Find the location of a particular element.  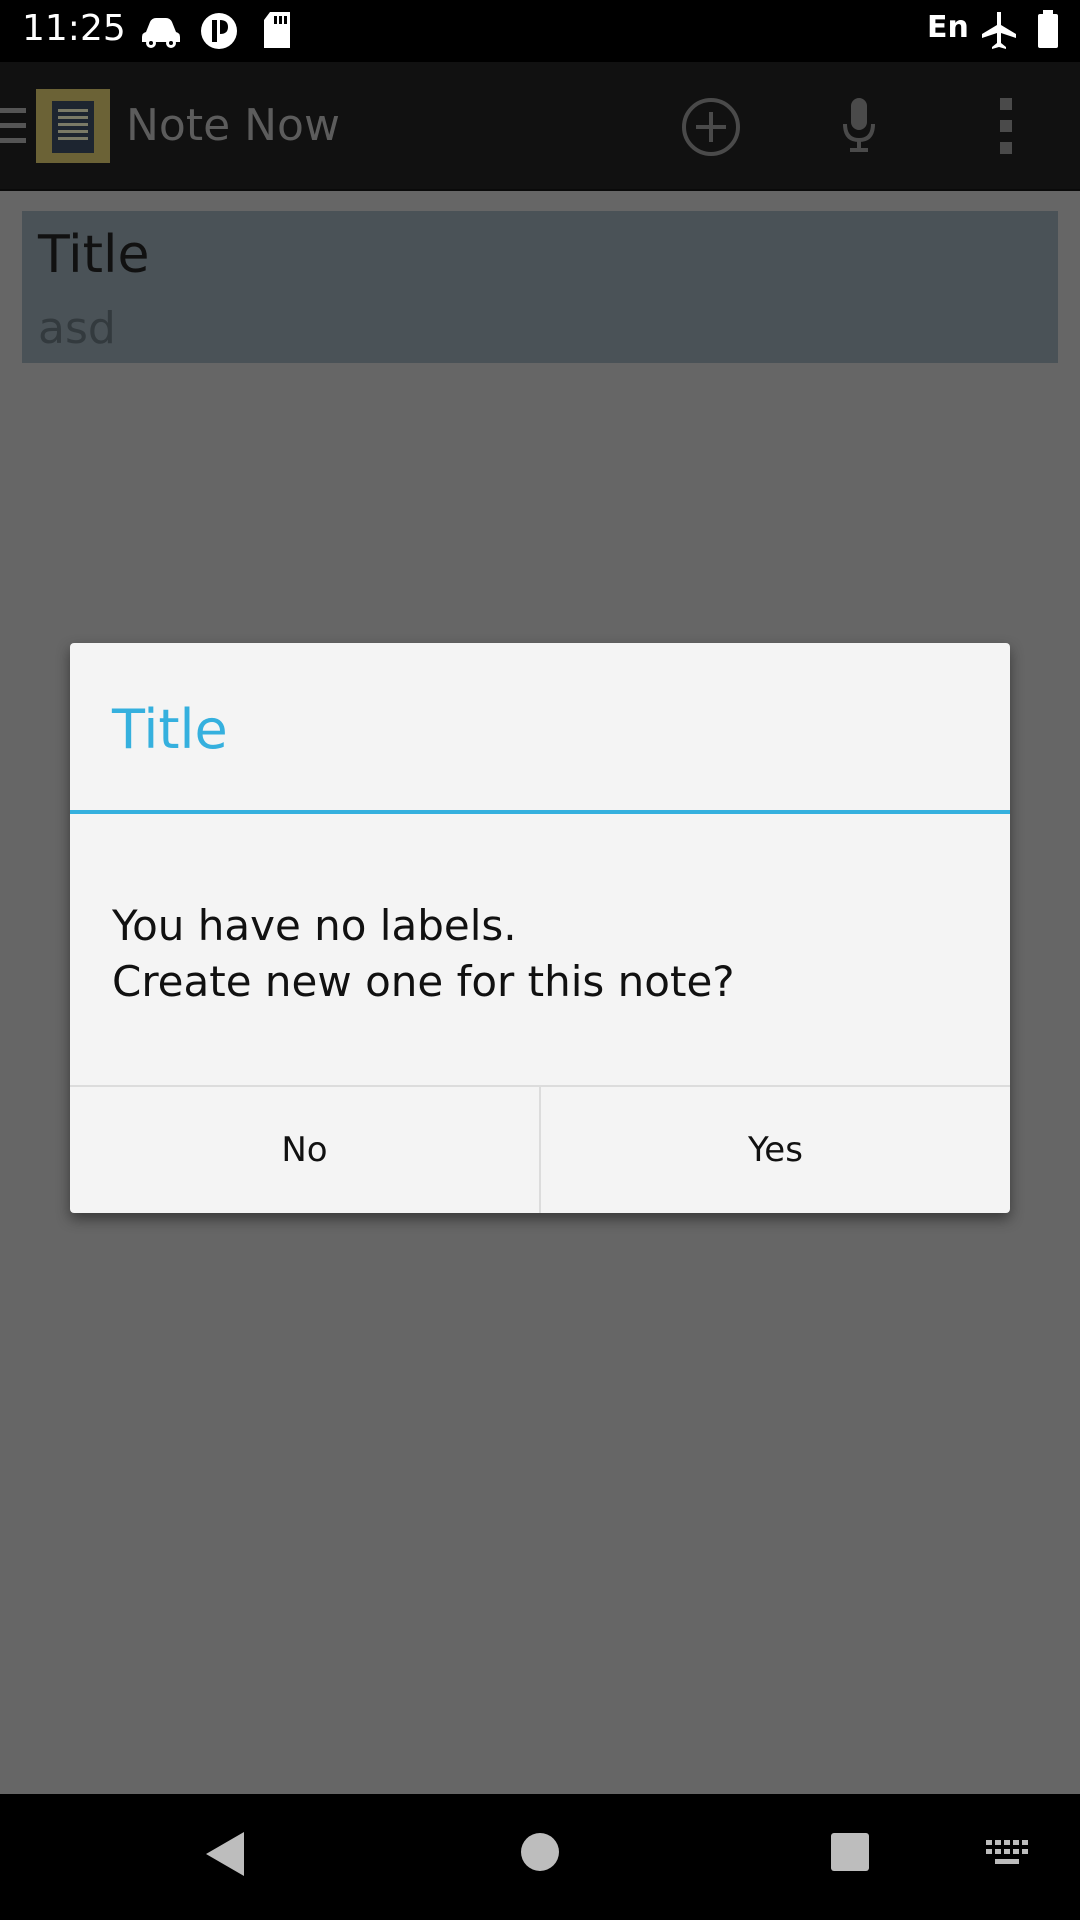

back-icon is located at coordinates (225, 1856).